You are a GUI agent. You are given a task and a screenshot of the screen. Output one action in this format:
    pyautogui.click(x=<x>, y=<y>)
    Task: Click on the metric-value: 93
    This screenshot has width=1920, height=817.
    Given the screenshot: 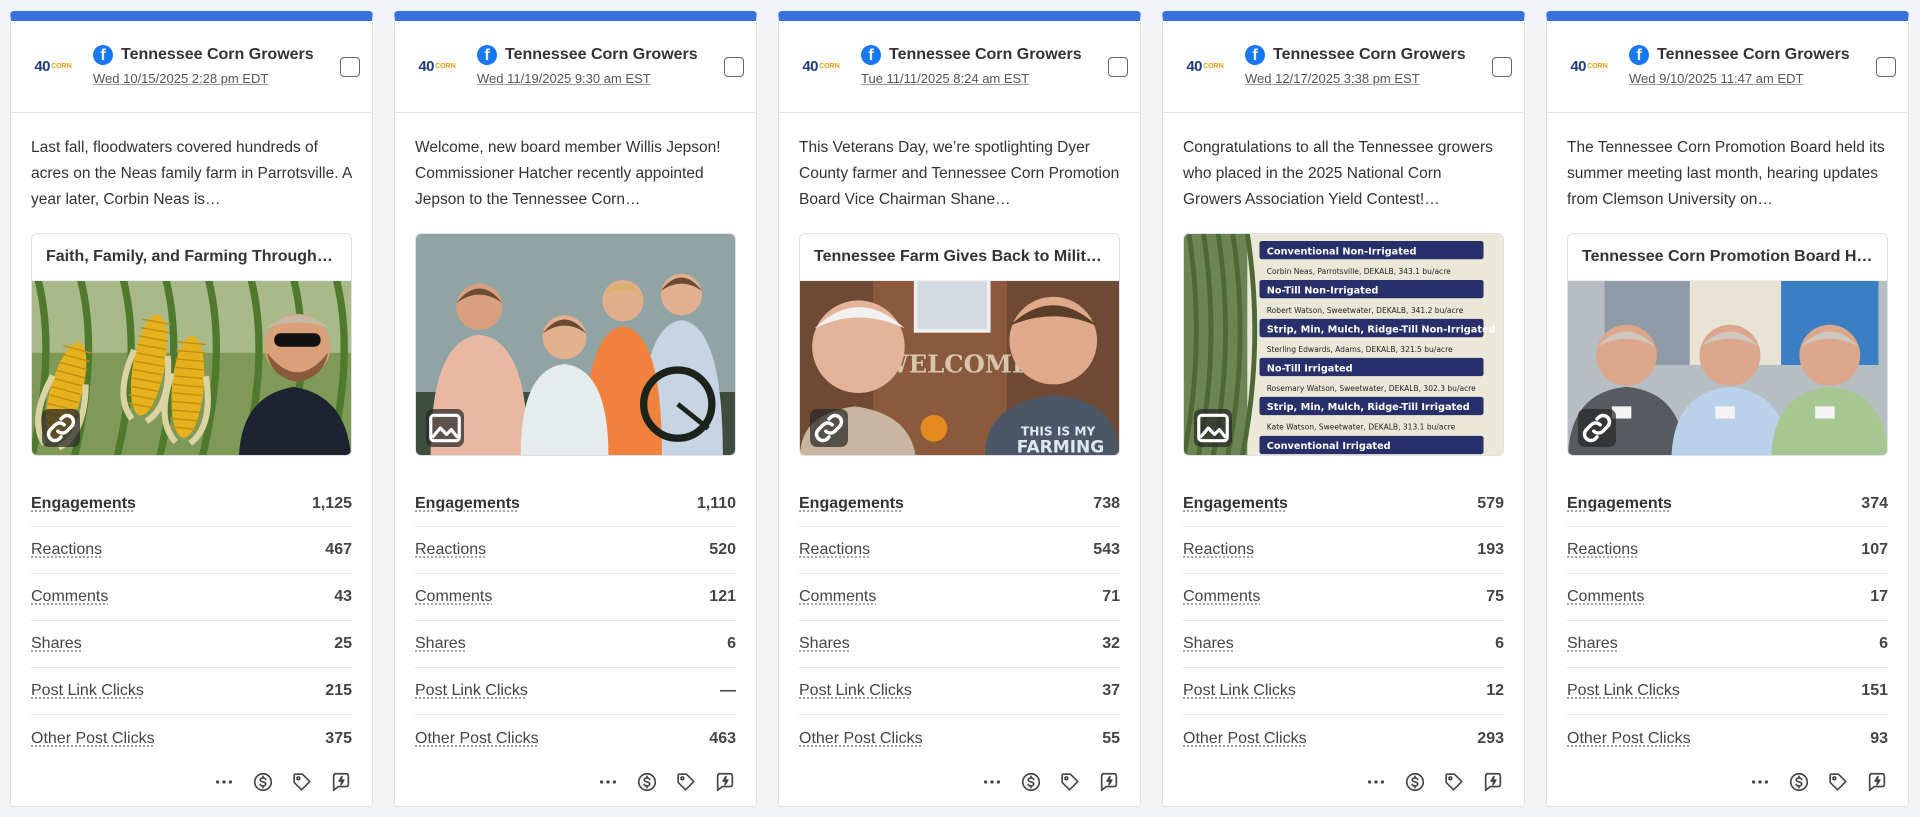 What is the action you would take?
    pyautogui.click(x=1879, y=738)
    